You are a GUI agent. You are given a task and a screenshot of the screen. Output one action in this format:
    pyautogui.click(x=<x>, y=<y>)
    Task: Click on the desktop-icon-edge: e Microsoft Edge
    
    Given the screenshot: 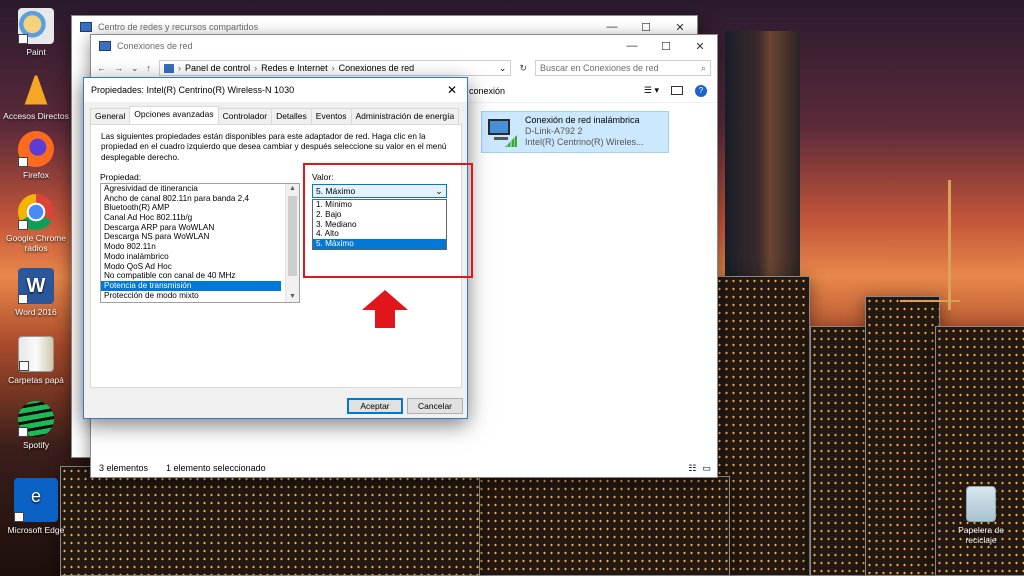 What is the action you would take?
    pyautogui.click(x=36, y=506)
    